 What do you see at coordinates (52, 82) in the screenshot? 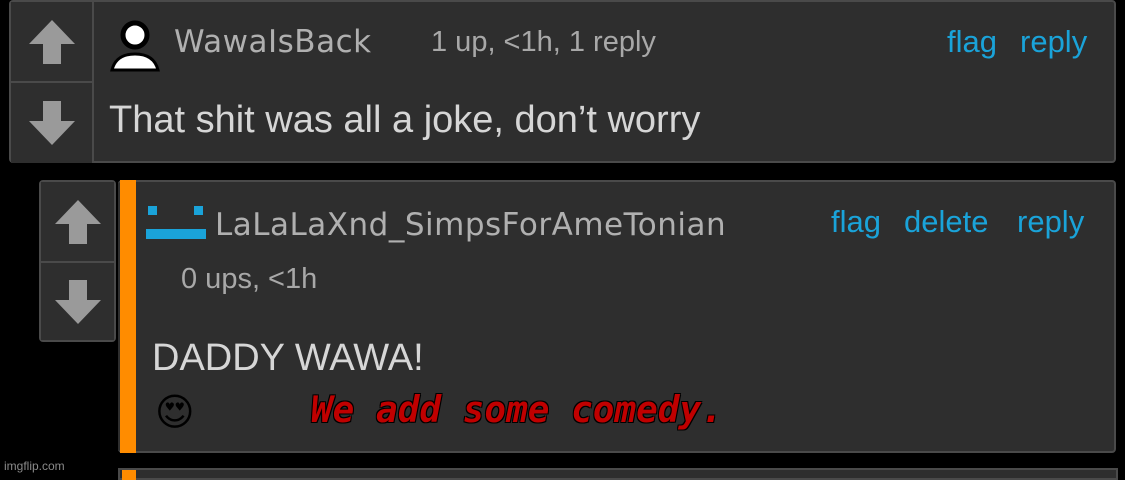
I see `vote-column` at bounding box center [52, 82].